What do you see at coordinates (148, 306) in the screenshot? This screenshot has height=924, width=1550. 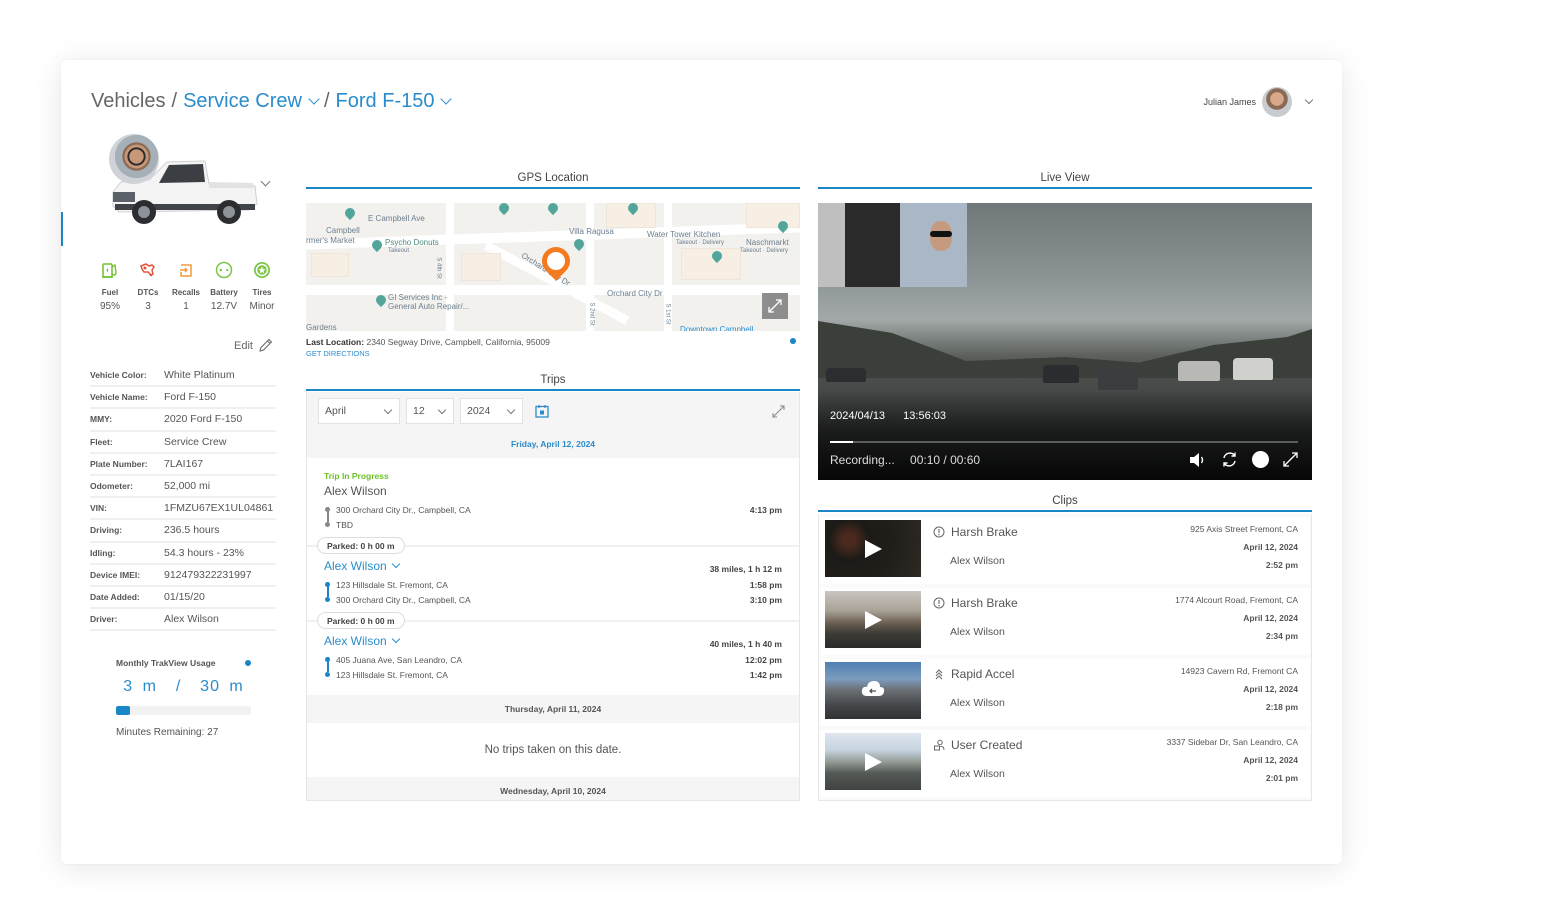 I see `stat-value: 3` at bounding box center [148, 306].